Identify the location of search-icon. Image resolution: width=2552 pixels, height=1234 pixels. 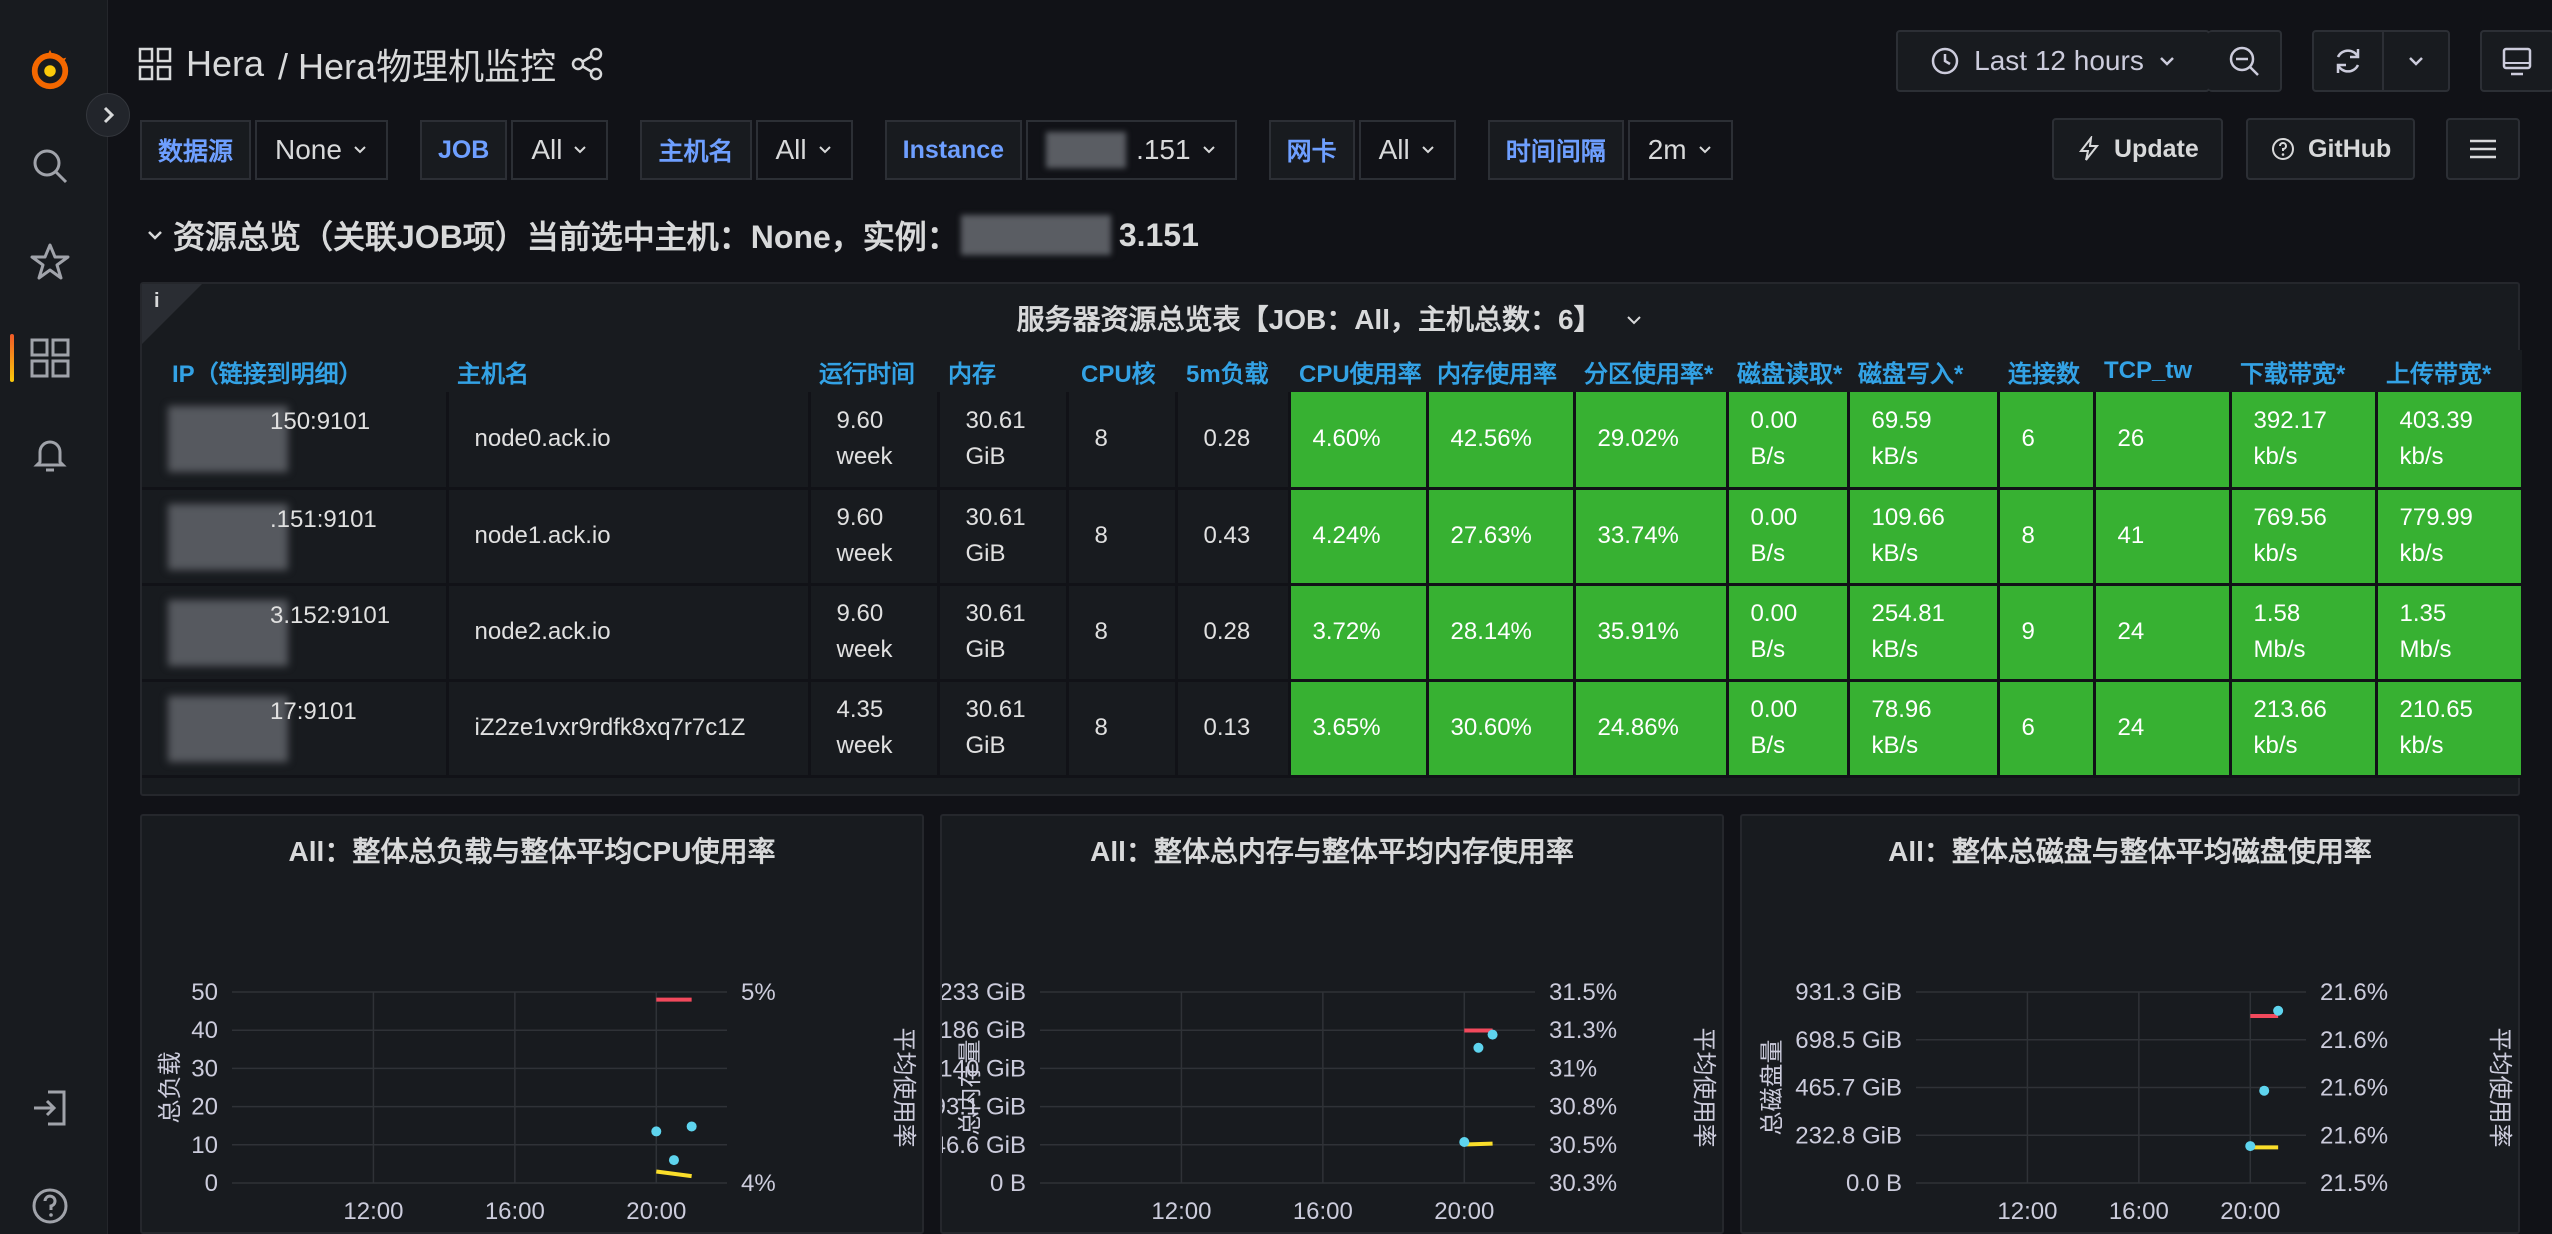
(50, 166).